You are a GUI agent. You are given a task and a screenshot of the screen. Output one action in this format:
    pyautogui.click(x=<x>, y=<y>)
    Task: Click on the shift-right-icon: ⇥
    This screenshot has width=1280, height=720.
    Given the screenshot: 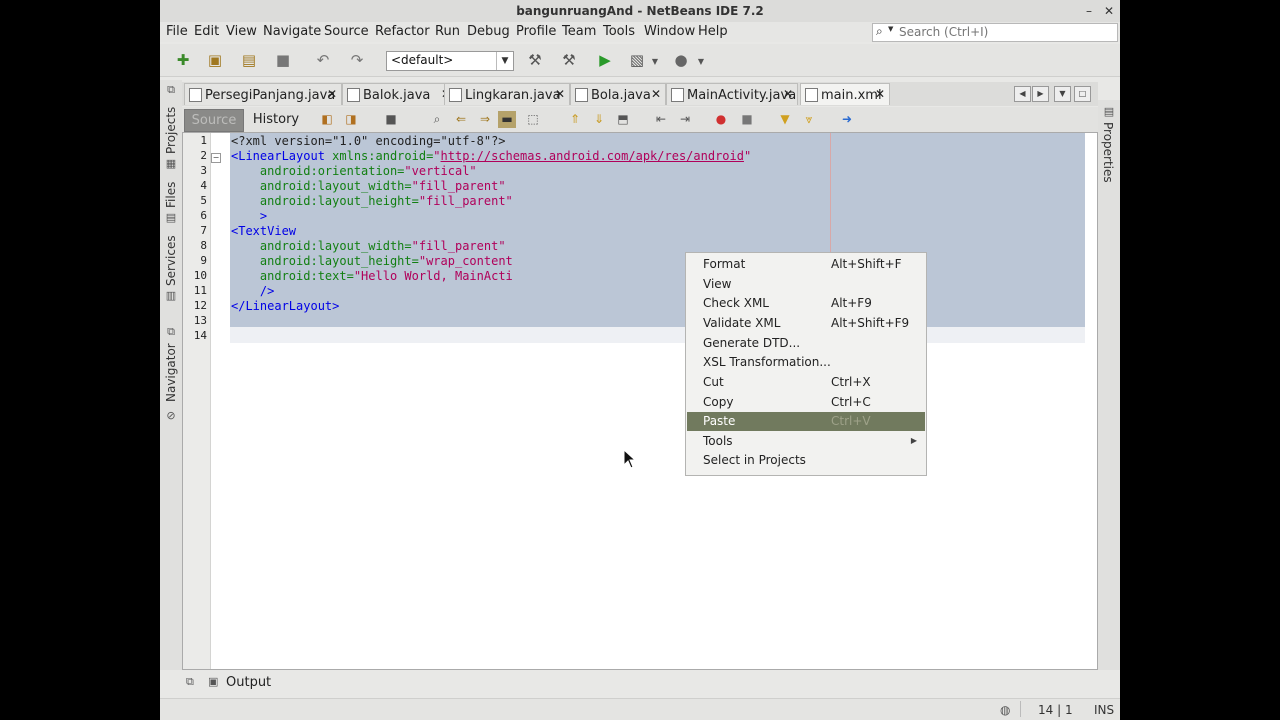 What is the action you would take?
    pyautogui.click(x=685, y=119)
    